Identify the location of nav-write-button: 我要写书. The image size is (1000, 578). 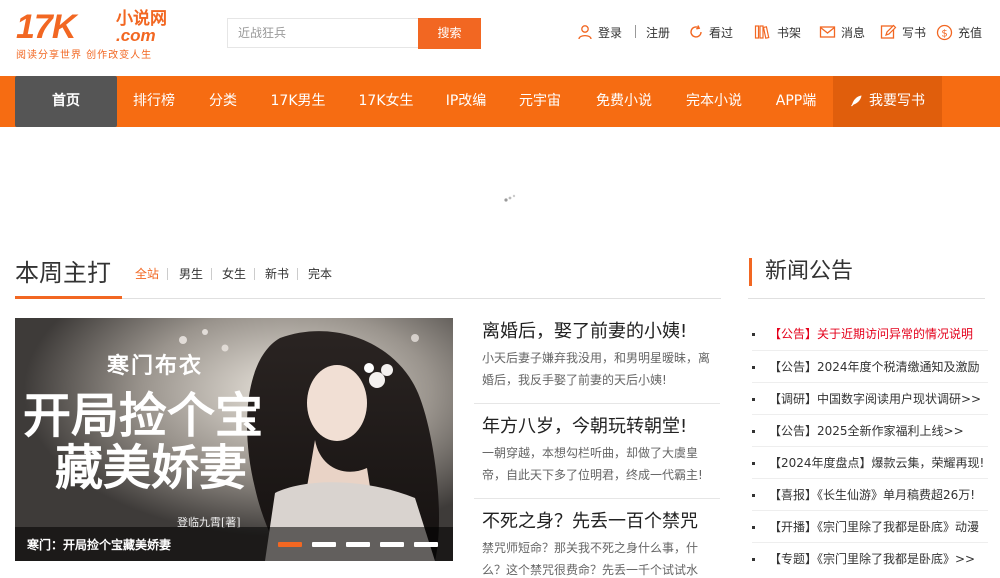
(887, 101).